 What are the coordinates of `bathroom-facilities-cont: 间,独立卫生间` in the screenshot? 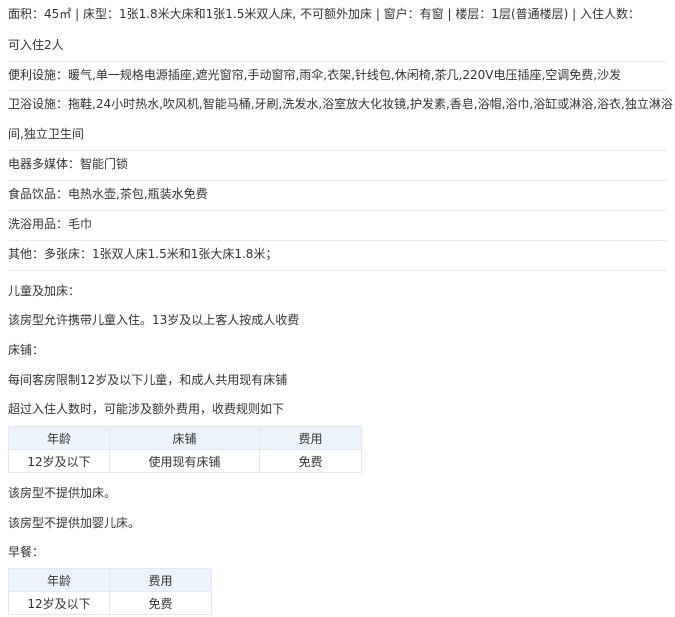 It's located at (46, 134).